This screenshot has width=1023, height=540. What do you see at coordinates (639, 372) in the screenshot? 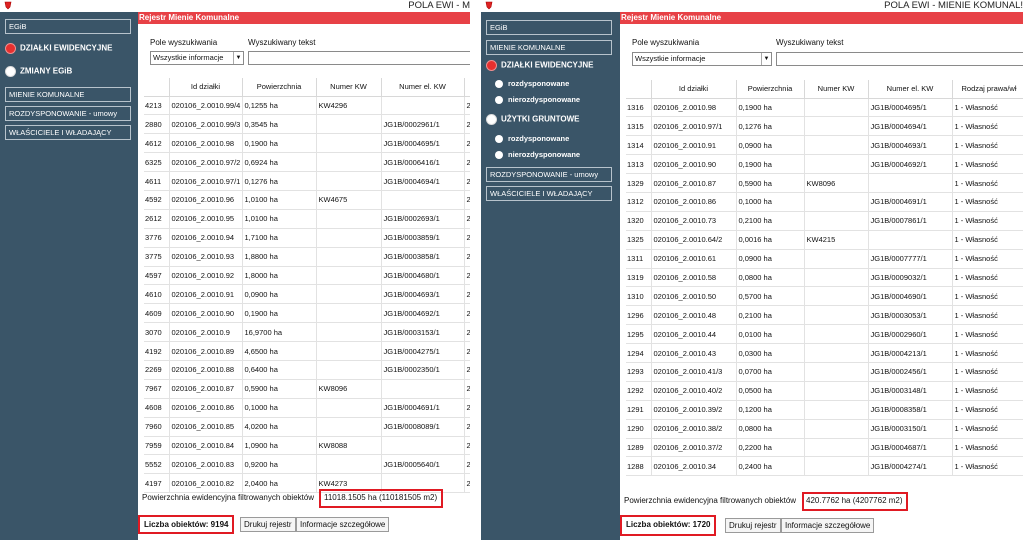
I see `table-cell: 1293` at bounding box center [639, 372].